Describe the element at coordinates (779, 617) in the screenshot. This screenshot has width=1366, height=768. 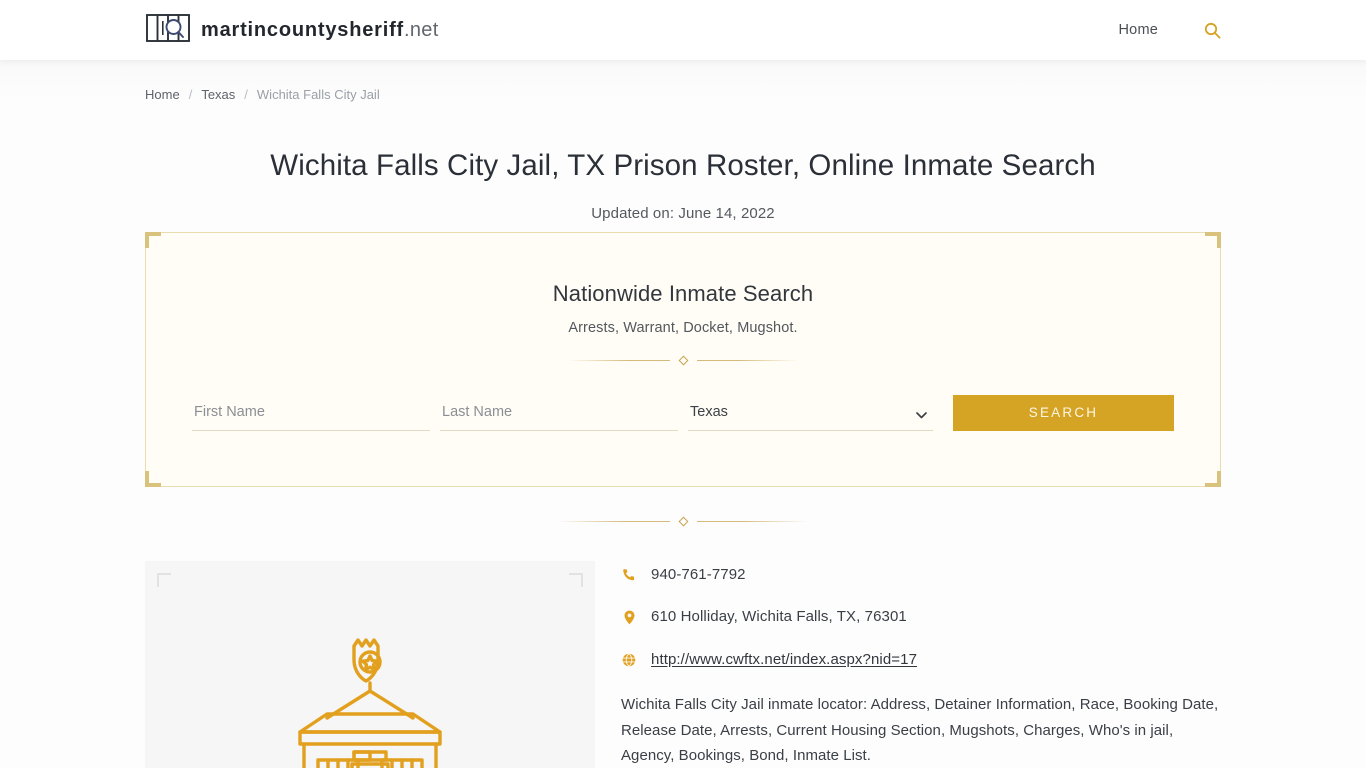
I see `facility-address: 610 Holliday, Wichita Falls, TX, 76301` at that location.